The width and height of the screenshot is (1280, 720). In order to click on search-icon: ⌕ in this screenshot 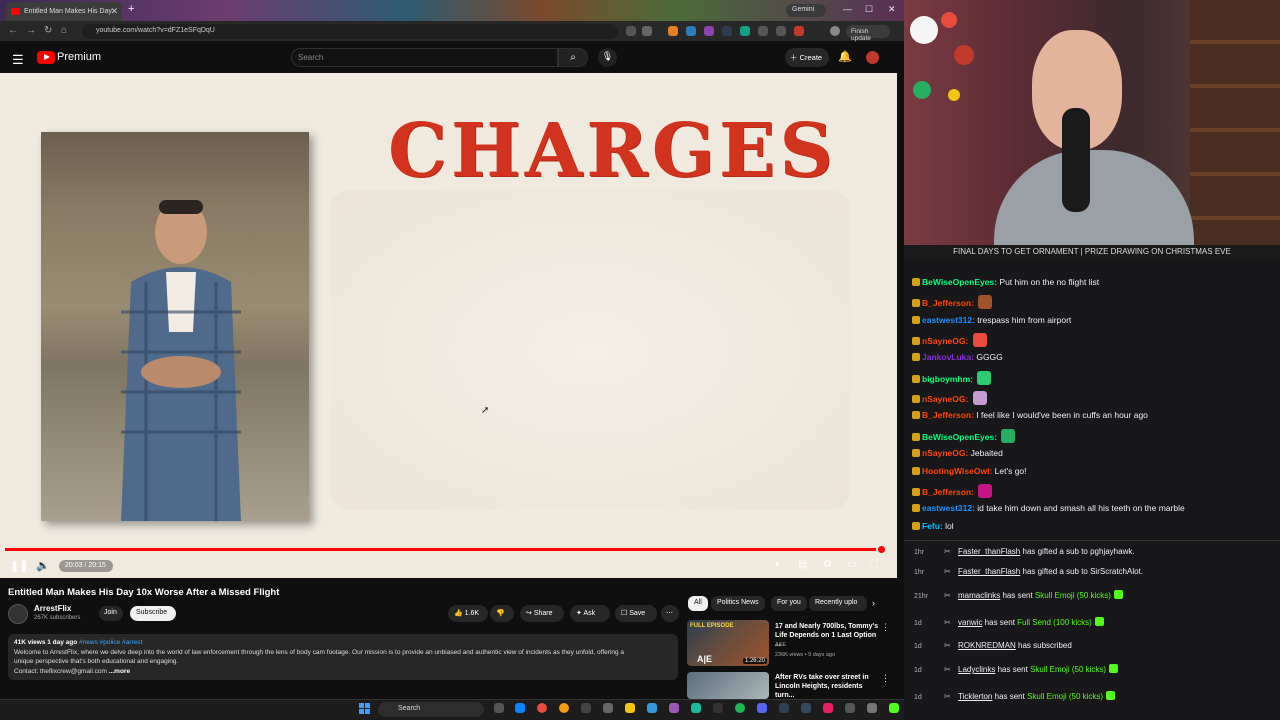, I will do `click(573, 57)`.